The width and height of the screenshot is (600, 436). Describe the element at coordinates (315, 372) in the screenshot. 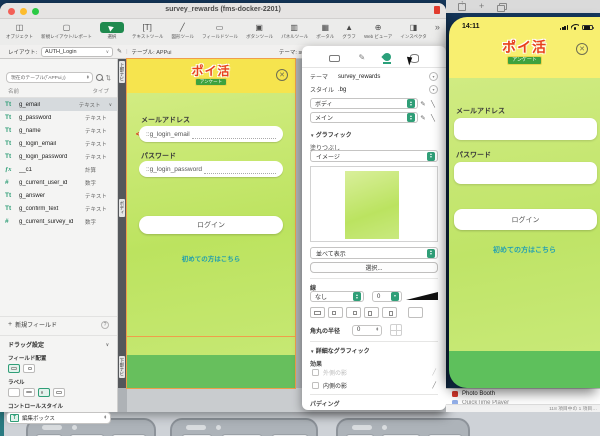

I see `outer-shadow-checkbox` at that location.